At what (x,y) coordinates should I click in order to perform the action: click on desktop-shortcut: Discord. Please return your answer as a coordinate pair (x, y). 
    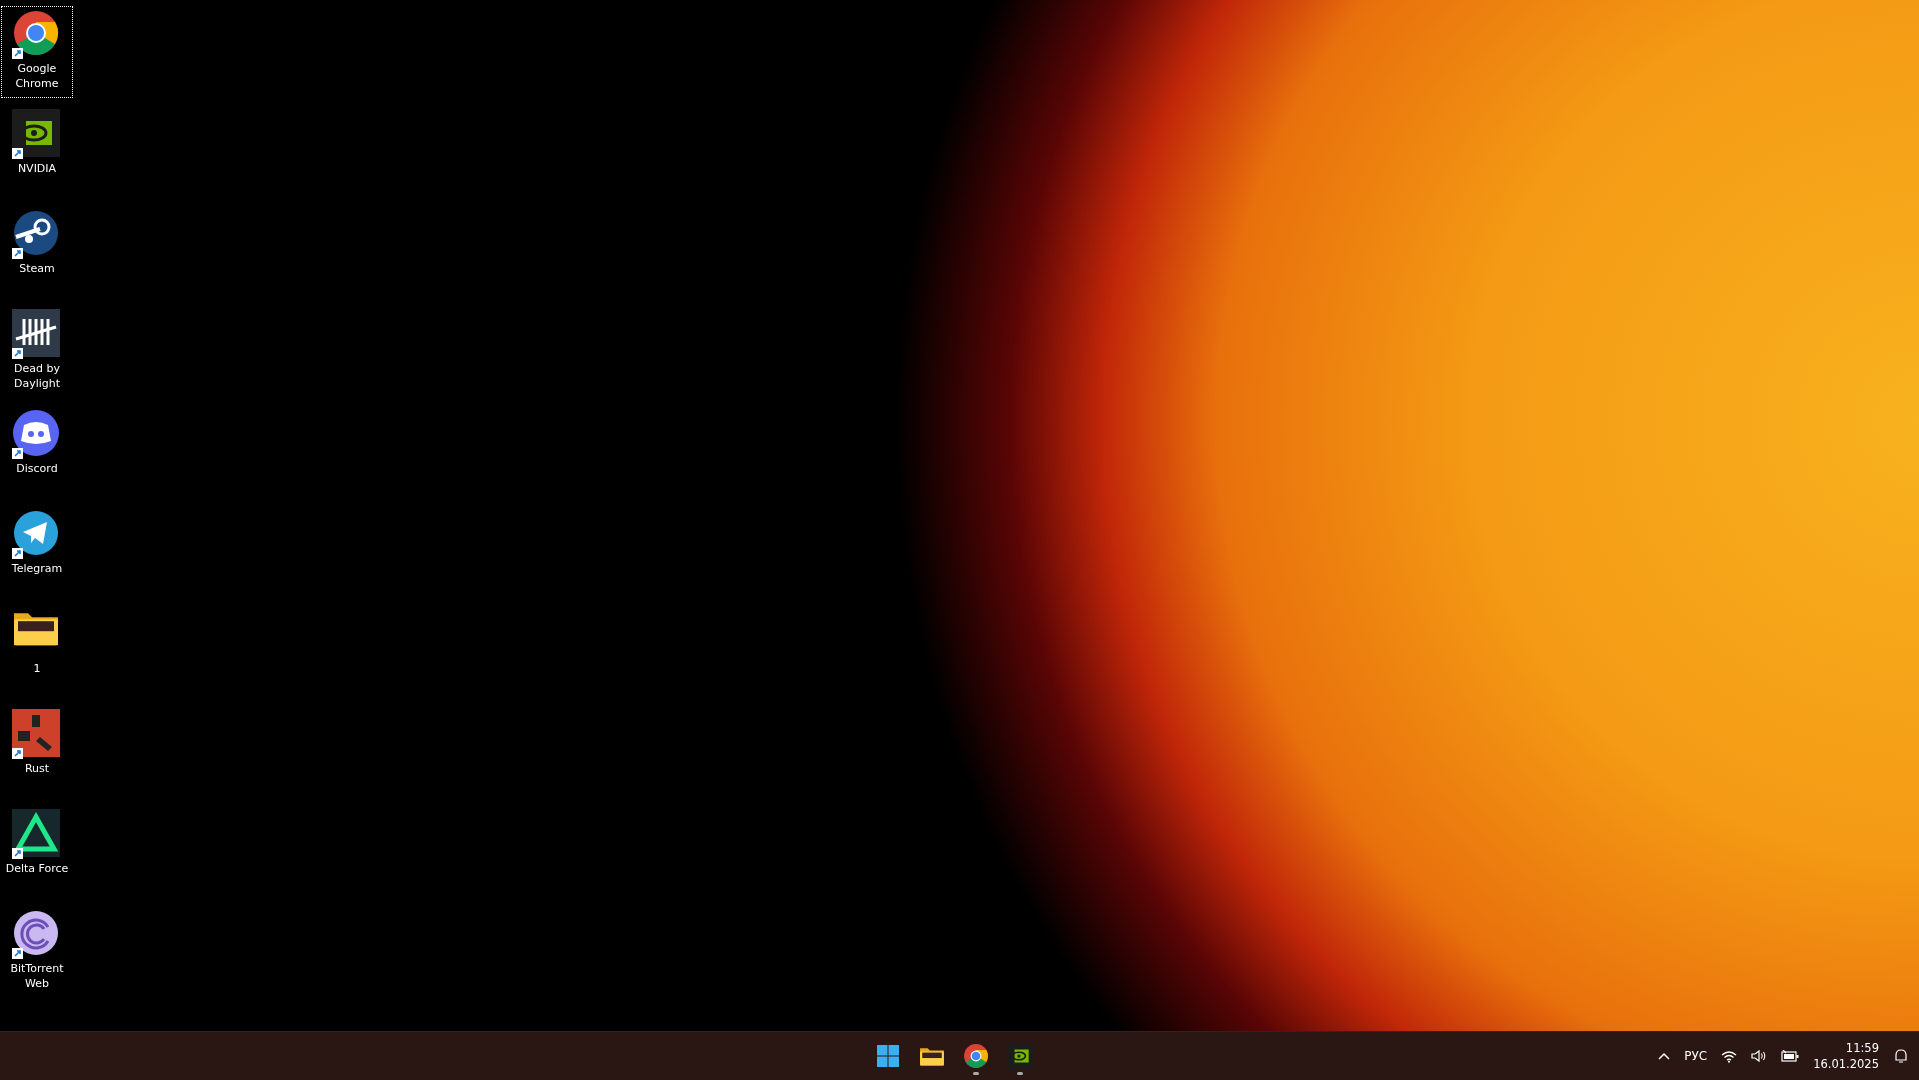
    Looking at the image, I should click on (37, 452).